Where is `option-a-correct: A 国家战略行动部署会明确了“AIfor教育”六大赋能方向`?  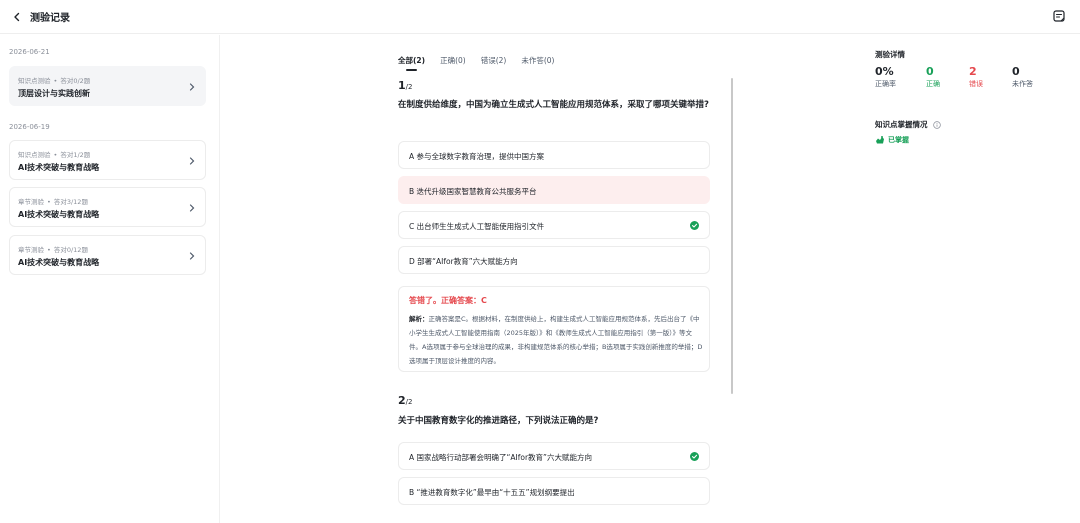
option-a-correct: A 国家战略行动部署会明确了“AIfor教育”六大赋能方向 is located at coordinates (554, 456).